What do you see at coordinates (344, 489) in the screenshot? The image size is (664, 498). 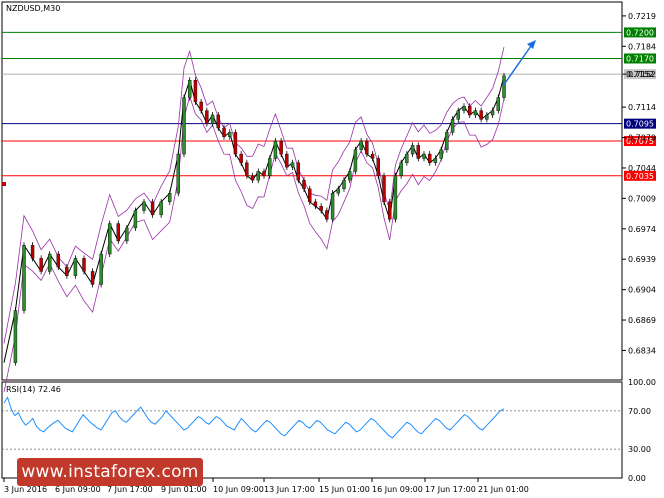 I see `x-tick-label: 15 Jun 01:00` at bounding box center [344, 489].